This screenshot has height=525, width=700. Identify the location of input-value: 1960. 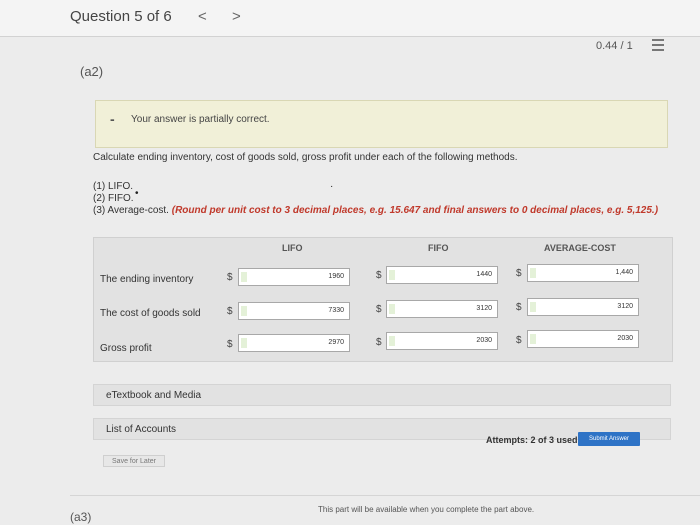
(336, 276).